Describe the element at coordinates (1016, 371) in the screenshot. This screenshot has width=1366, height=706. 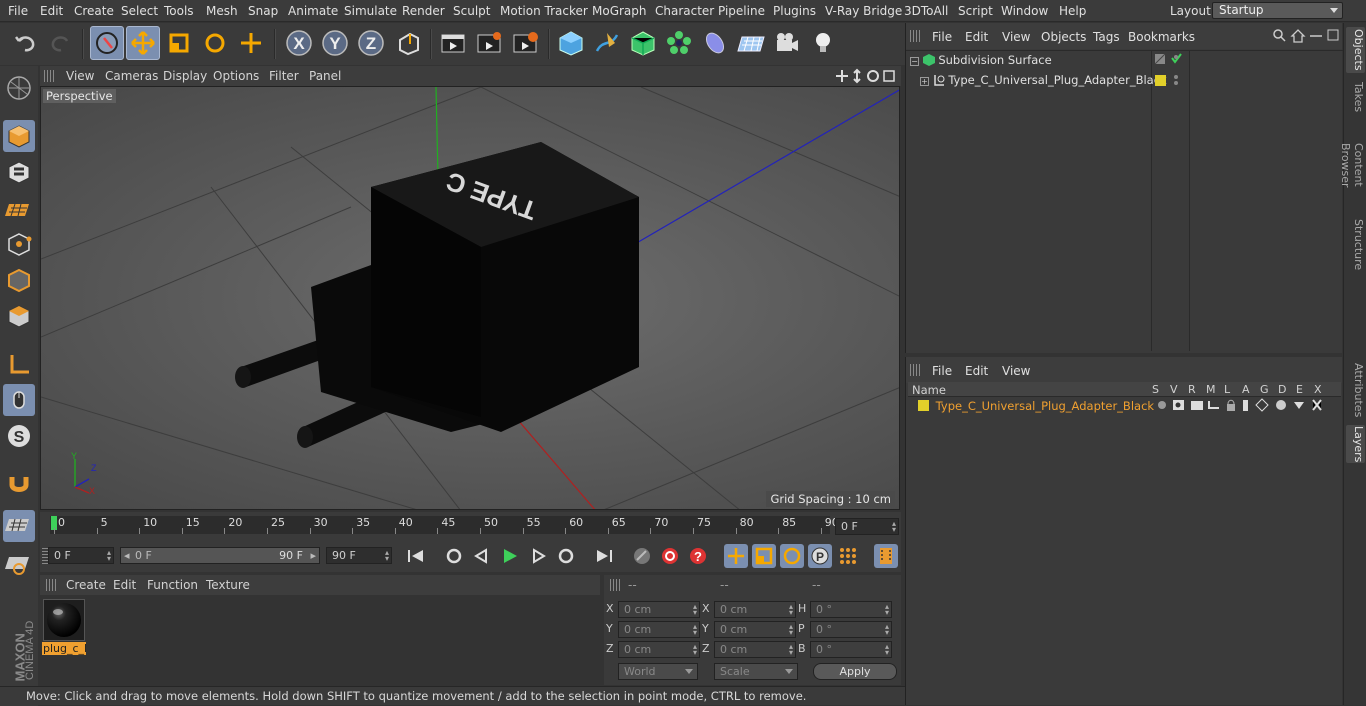
I see `lm-menu-view: View` at that location.